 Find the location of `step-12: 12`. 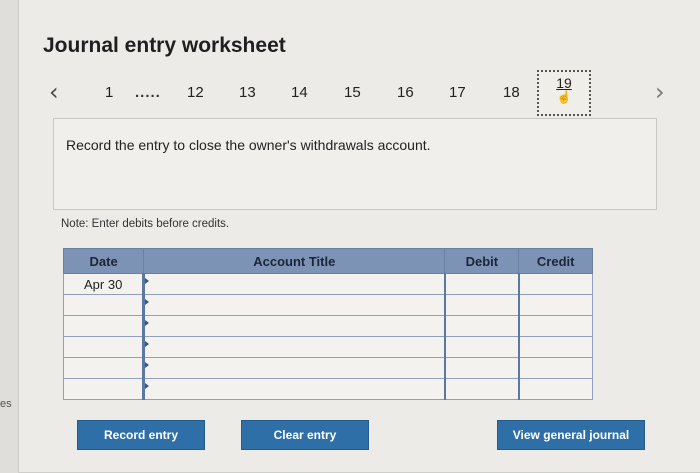

step-12: 12 is located at coordinates (195, 92).